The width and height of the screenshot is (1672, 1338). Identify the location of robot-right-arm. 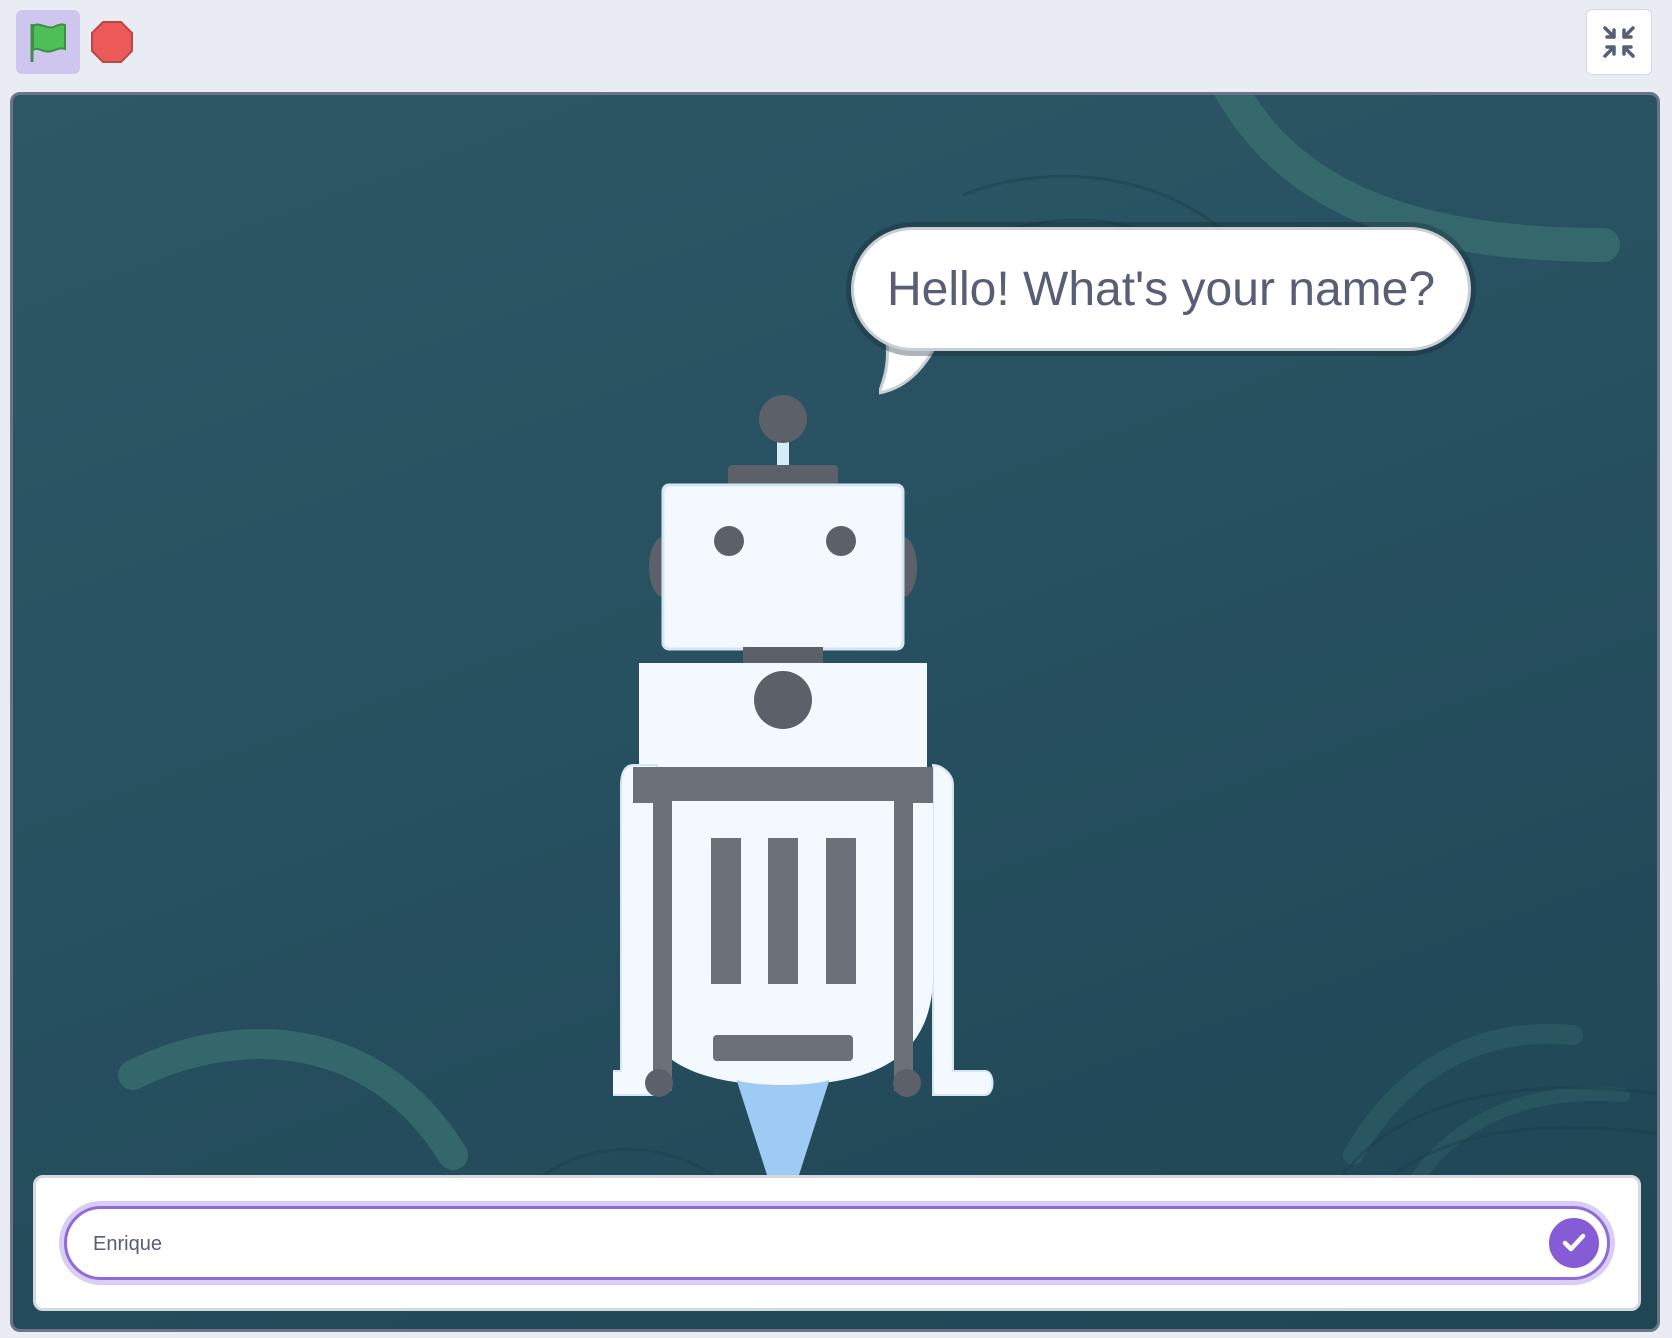
(963, 929).